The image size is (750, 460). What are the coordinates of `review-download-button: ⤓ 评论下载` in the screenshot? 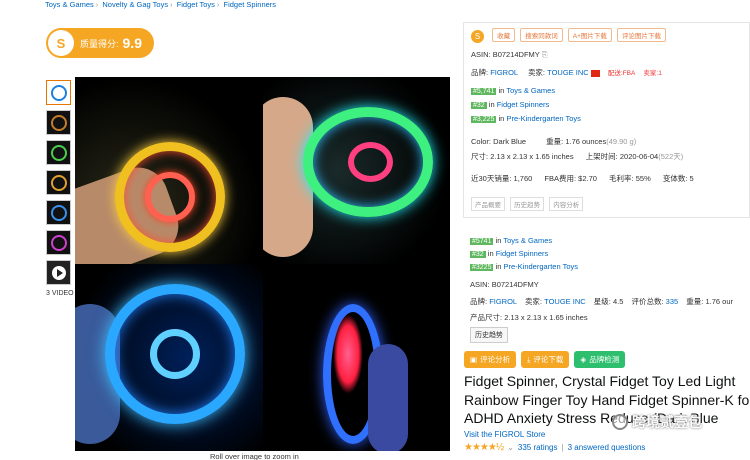 It's located at (545, 359).